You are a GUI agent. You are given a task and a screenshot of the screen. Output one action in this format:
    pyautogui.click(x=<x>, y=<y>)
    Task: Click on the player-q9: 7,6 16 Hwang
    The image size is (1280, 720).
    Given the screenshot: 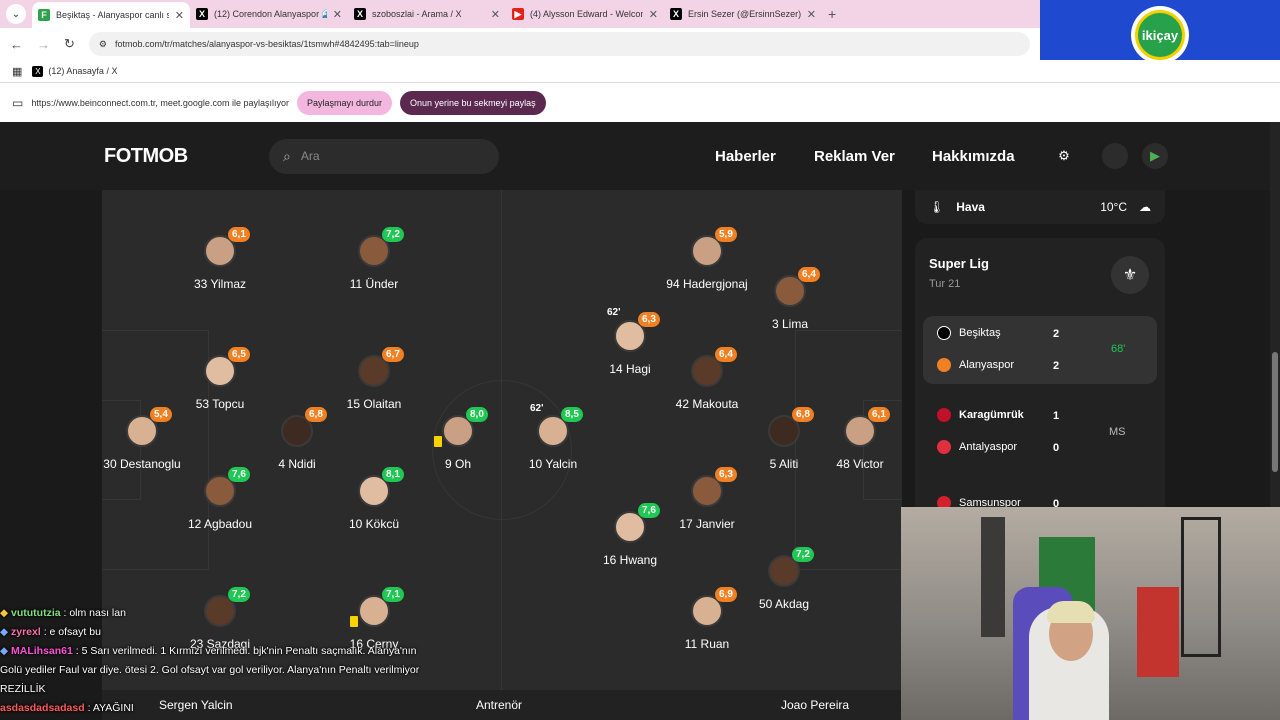 What is the action you would take?
    pyautogui.click(x=630, y=535)
    